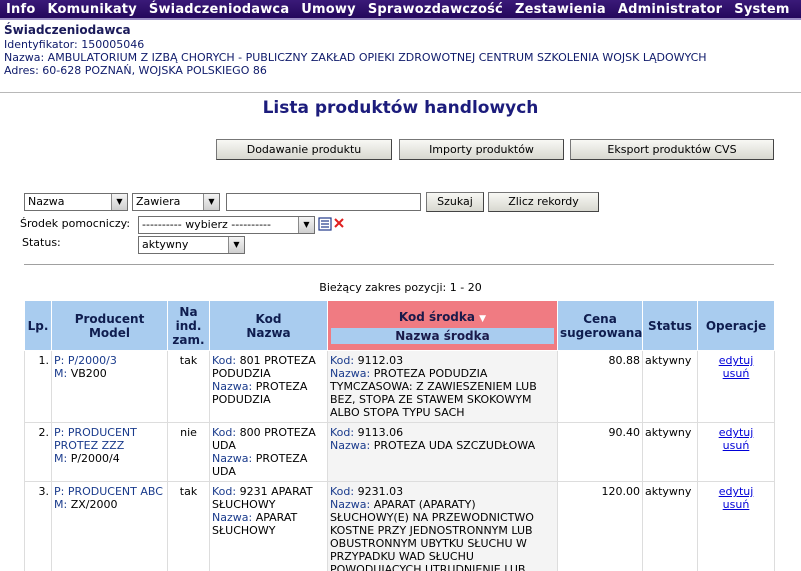 Image resolution: width=801 pixels, height=571 pixels. I want to click on col-price: Cena sugerowana, so click(600, 325).